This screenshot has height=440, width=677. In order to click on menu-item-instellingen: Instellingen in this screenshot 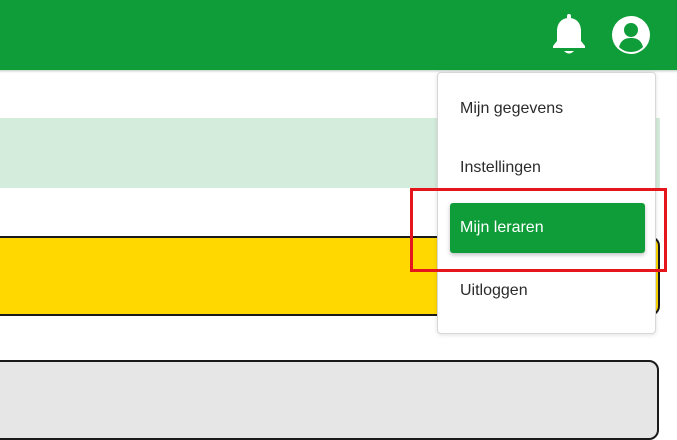, I will do `click(547, 168)`.